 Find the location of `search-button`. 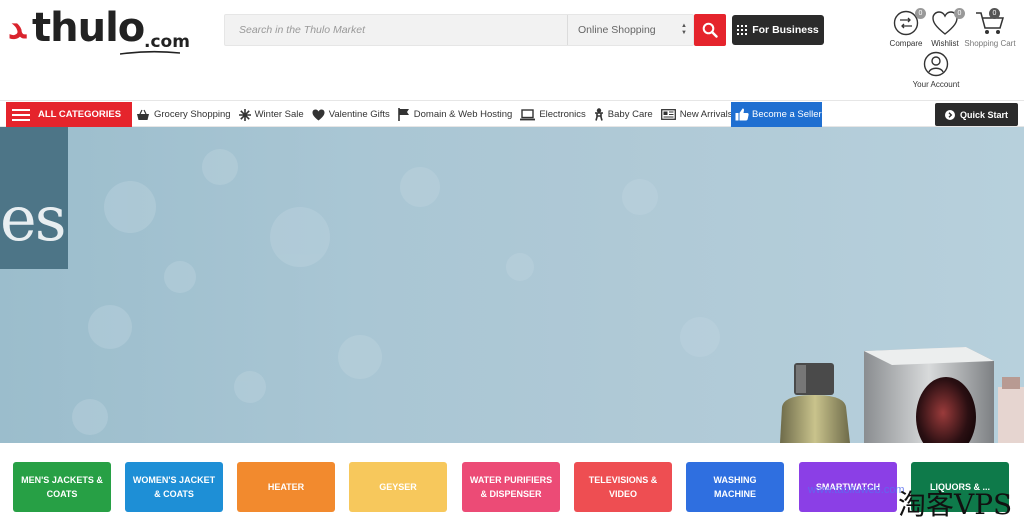

search-button is located at coordinates (710, 30).